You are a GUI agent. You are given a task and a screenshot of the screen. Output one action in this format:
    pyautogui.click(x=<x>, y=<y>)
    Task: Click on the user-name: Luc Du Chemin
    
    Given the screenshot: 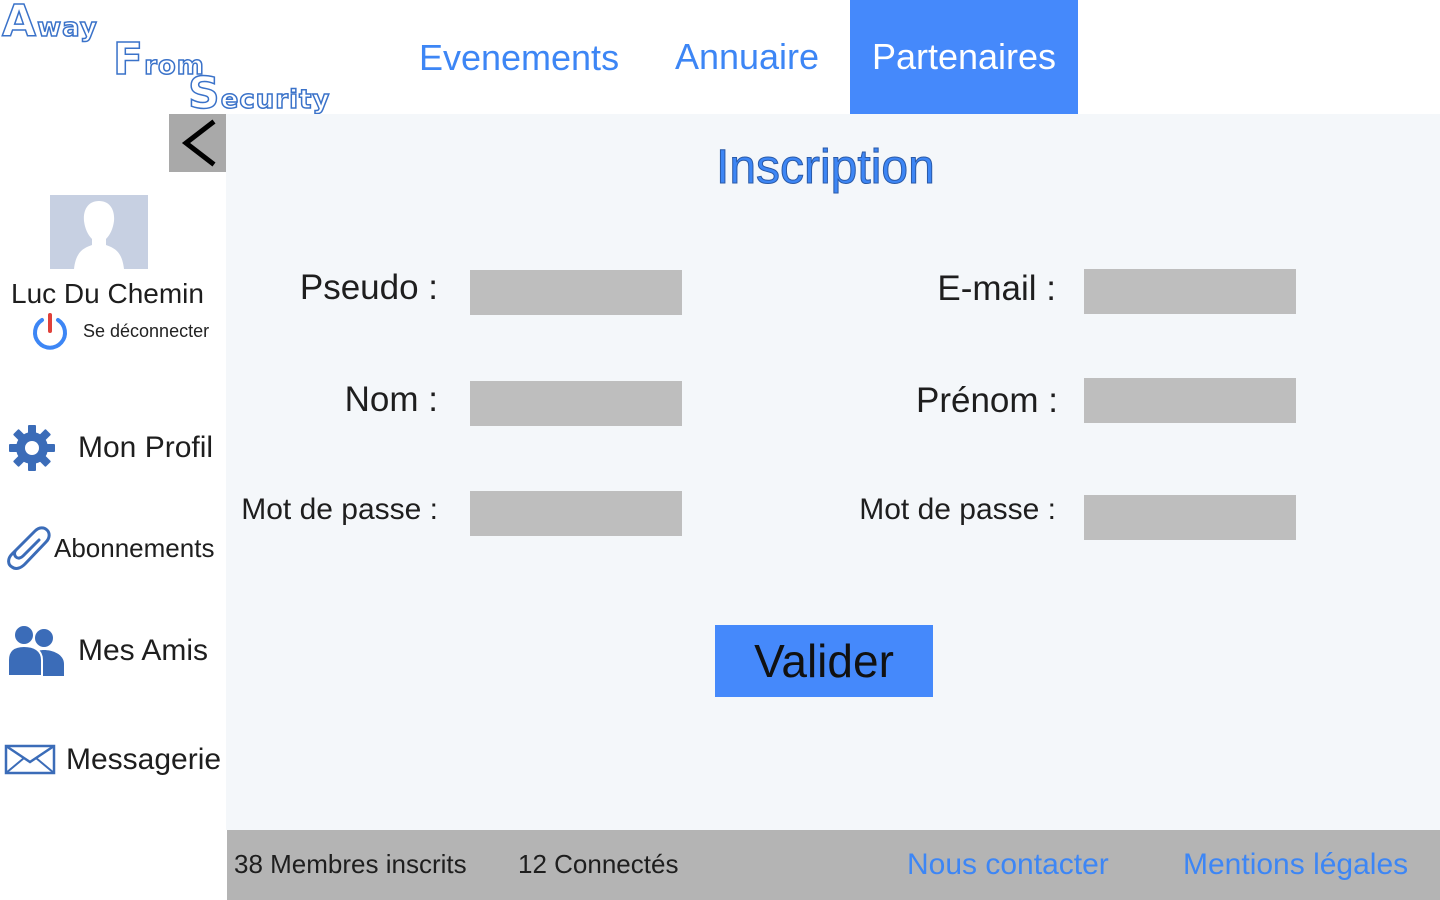 What is the action you would take?
    pyautogui.click(x=107, y=293)
    